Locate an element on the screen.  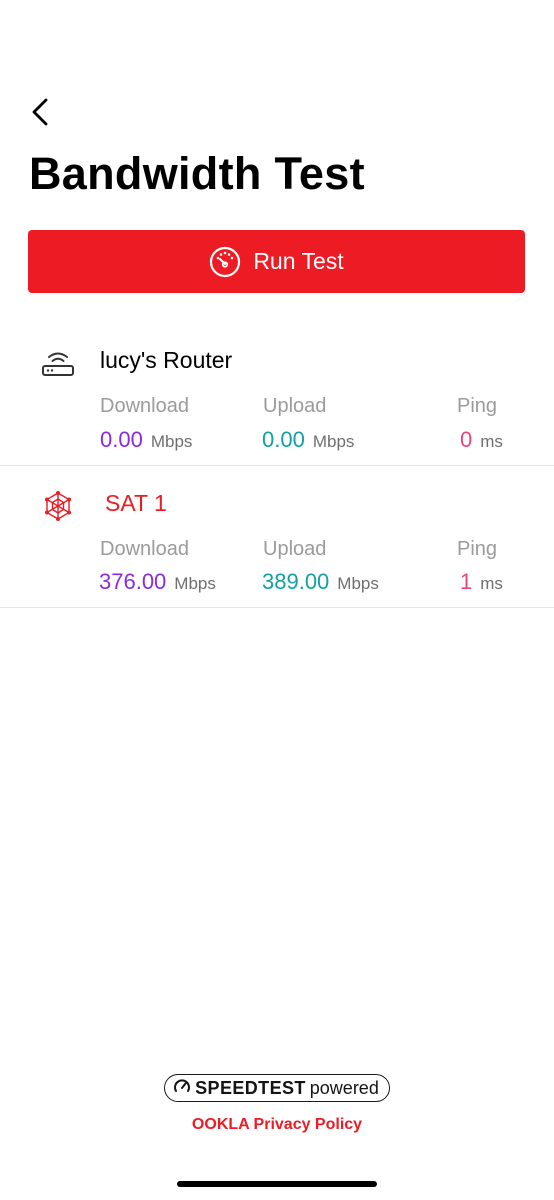
ping-value: 0 is located at coordinates (466, 439).